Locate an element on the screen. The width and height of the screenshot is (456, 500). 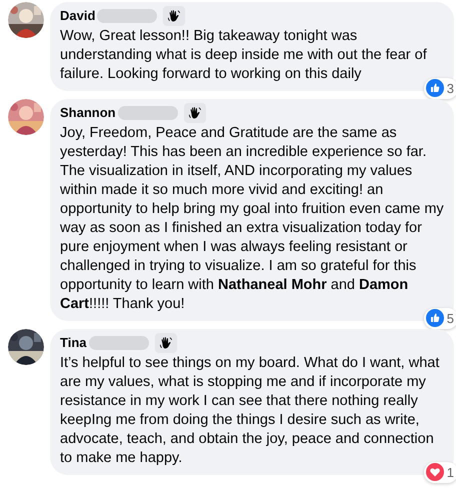
reaction-count: 1 is located at coordinates (450, 473).